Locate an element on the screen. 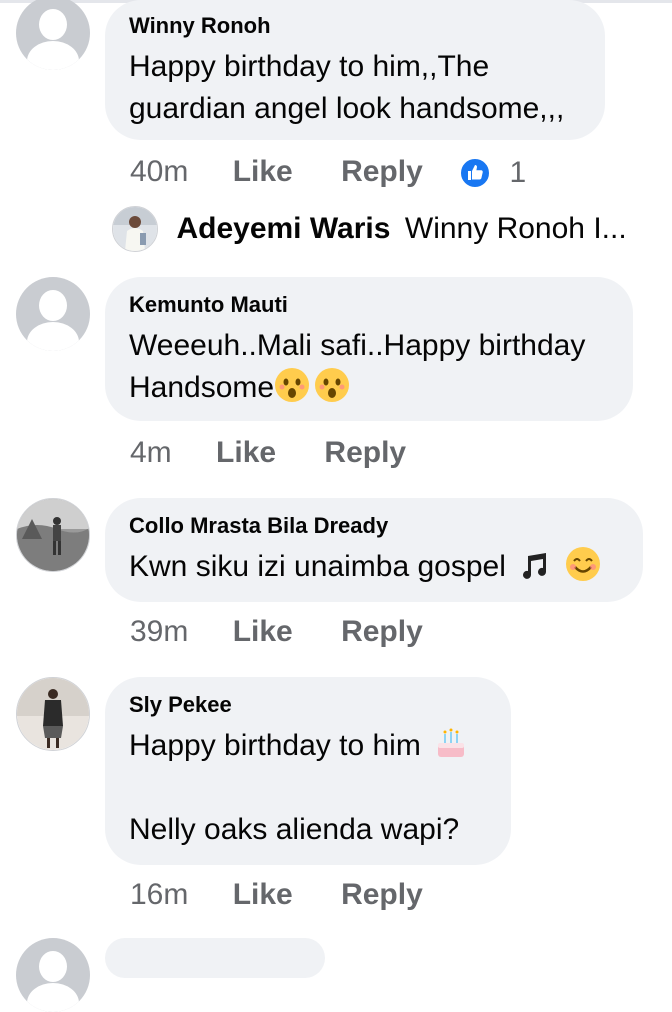 This screenshot has width=672, height=1012. thumbs-up-icon is located at coordinates (475, 172).